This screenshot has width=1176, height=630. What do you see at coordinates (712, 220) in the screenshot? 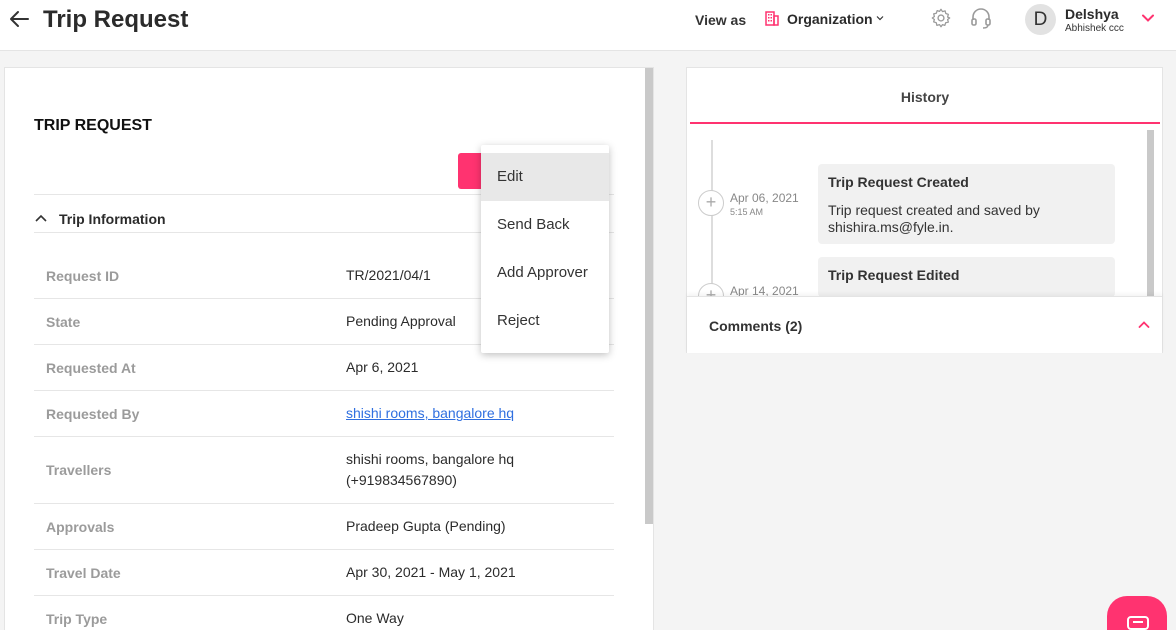
I see `timeline-line` at bounding box center [712, 220].